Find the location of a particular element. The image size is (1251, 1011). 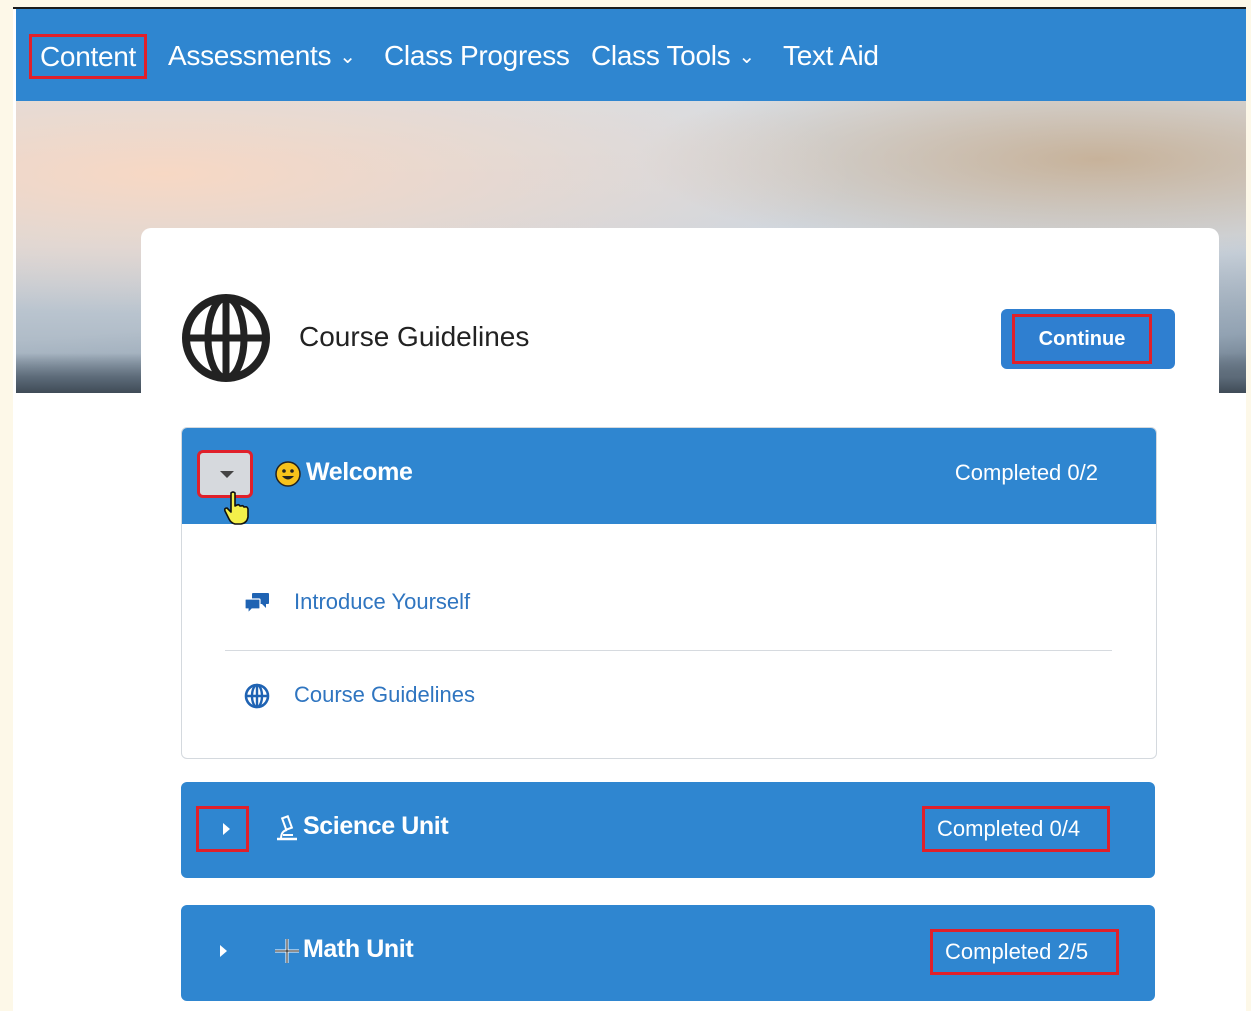

topic-course-guidelines-label: Course Guidelines is located at coordinates (384, 694).